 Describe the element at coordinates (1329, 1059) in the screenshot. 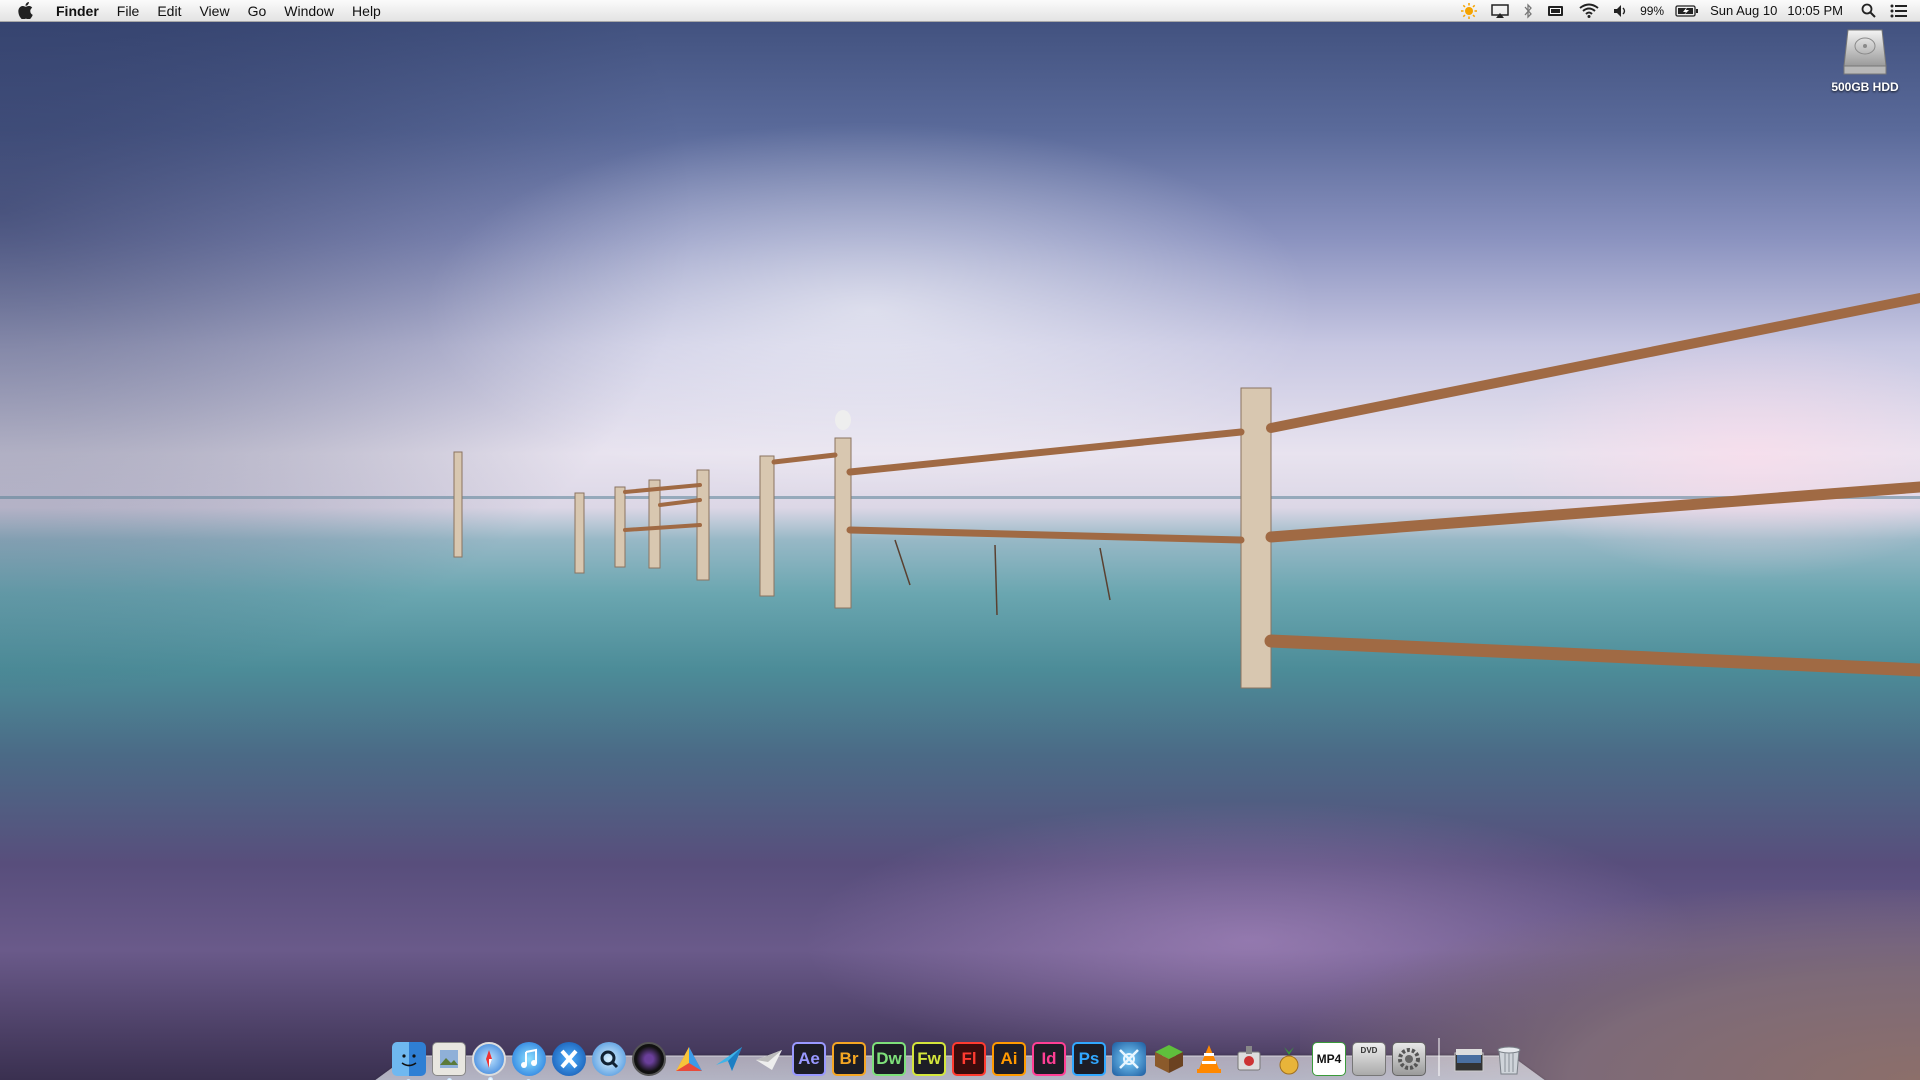

I see `mp4-converter-icon: MP4` at that location.